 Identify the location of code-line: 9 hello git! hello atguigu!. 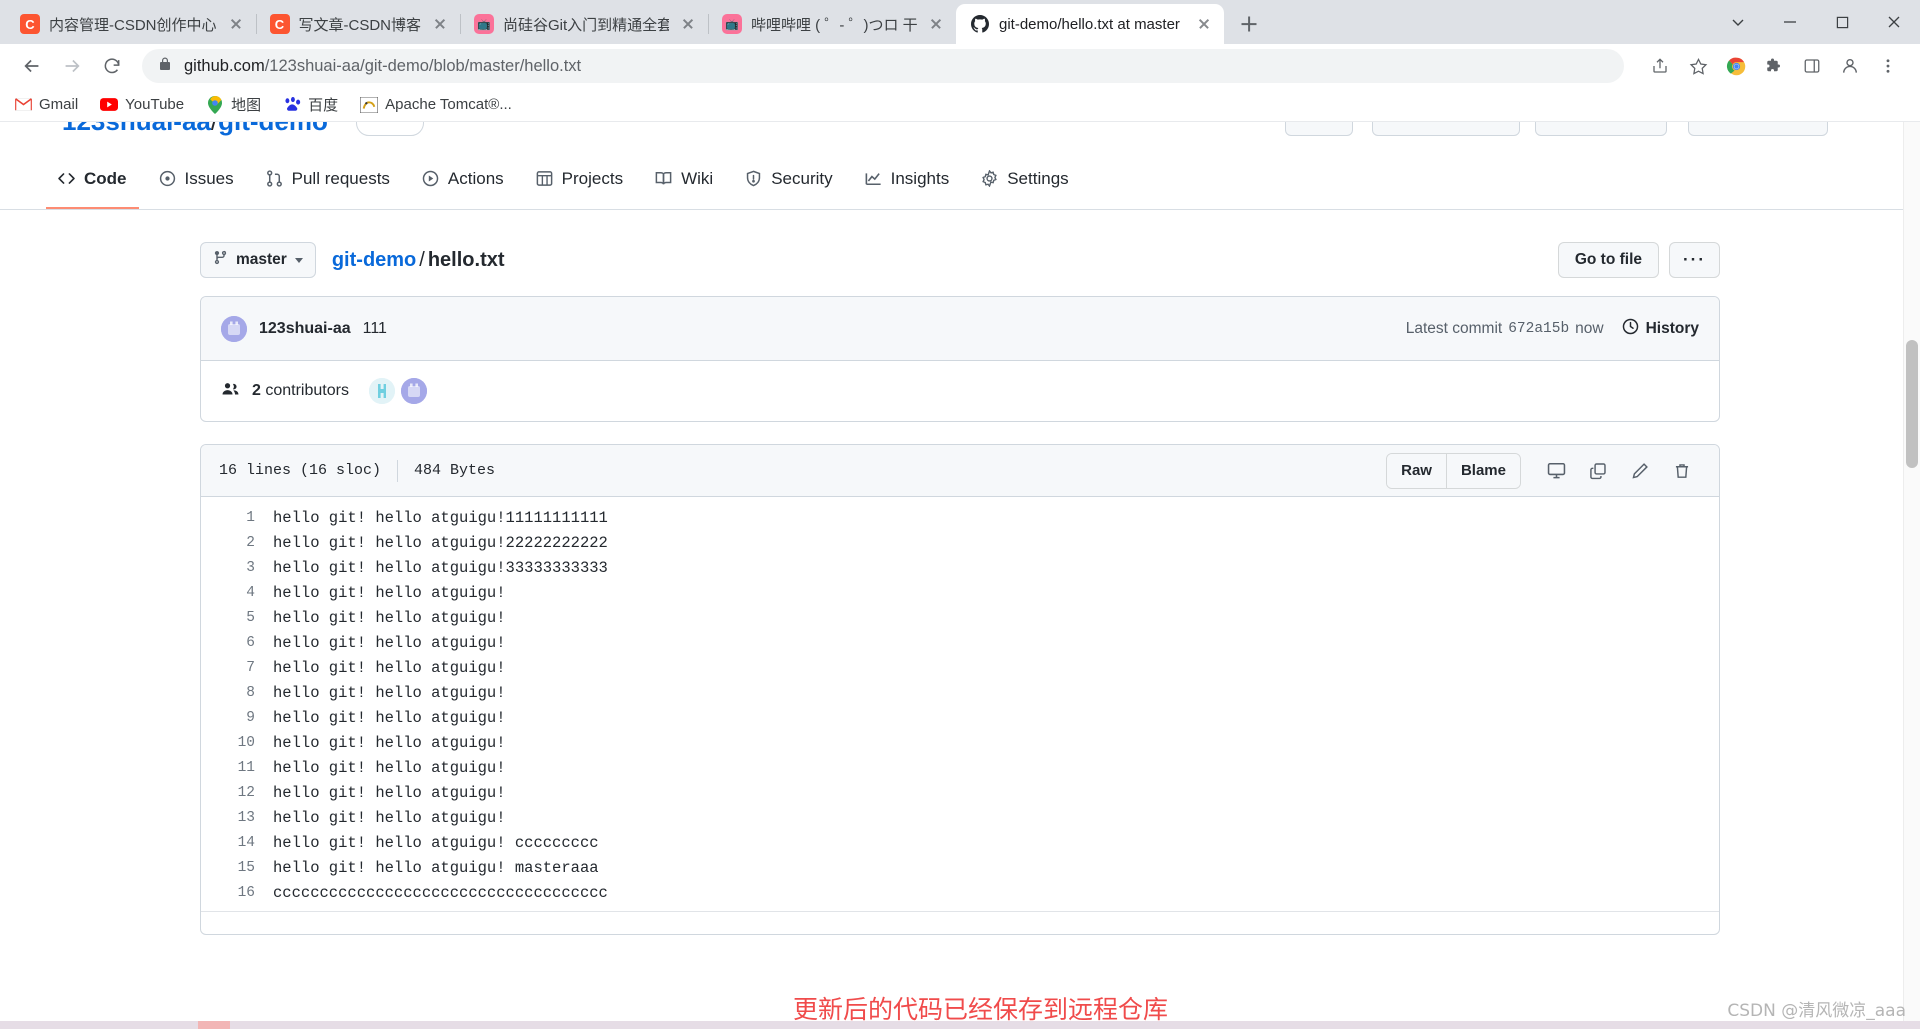
(960, 717).